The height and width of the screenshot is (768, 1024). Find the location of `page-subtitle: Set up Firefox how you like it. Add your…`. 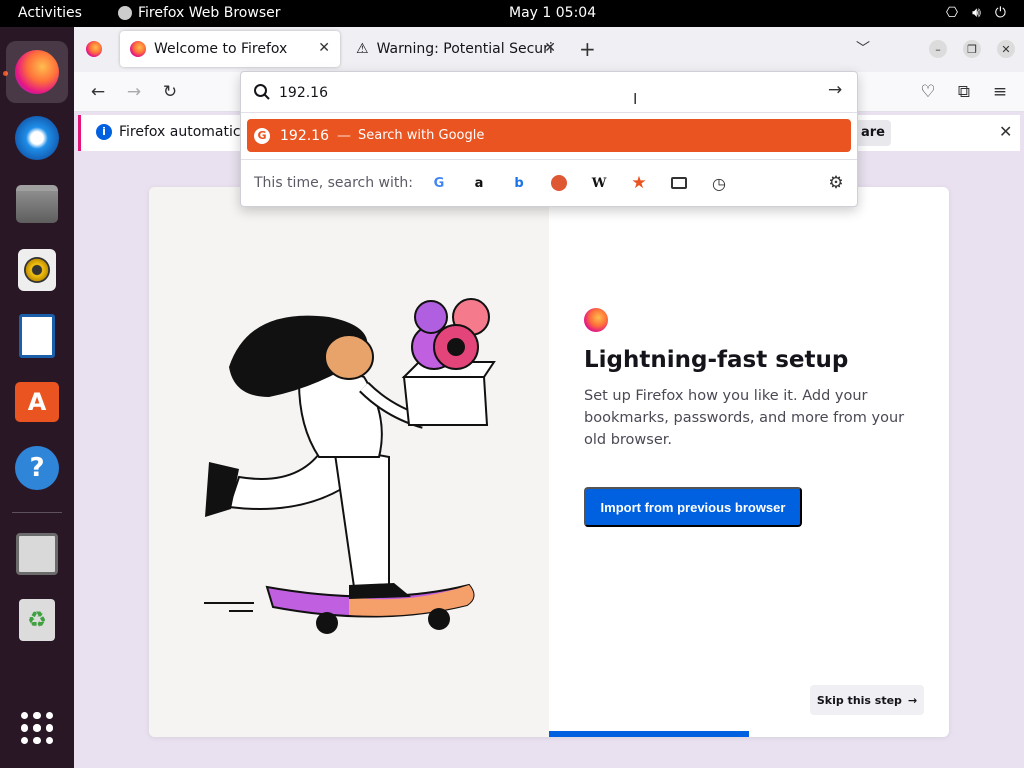

page-subtitle: Set up Firefox how you like it. Add your… is located at coordinates (744, 418).